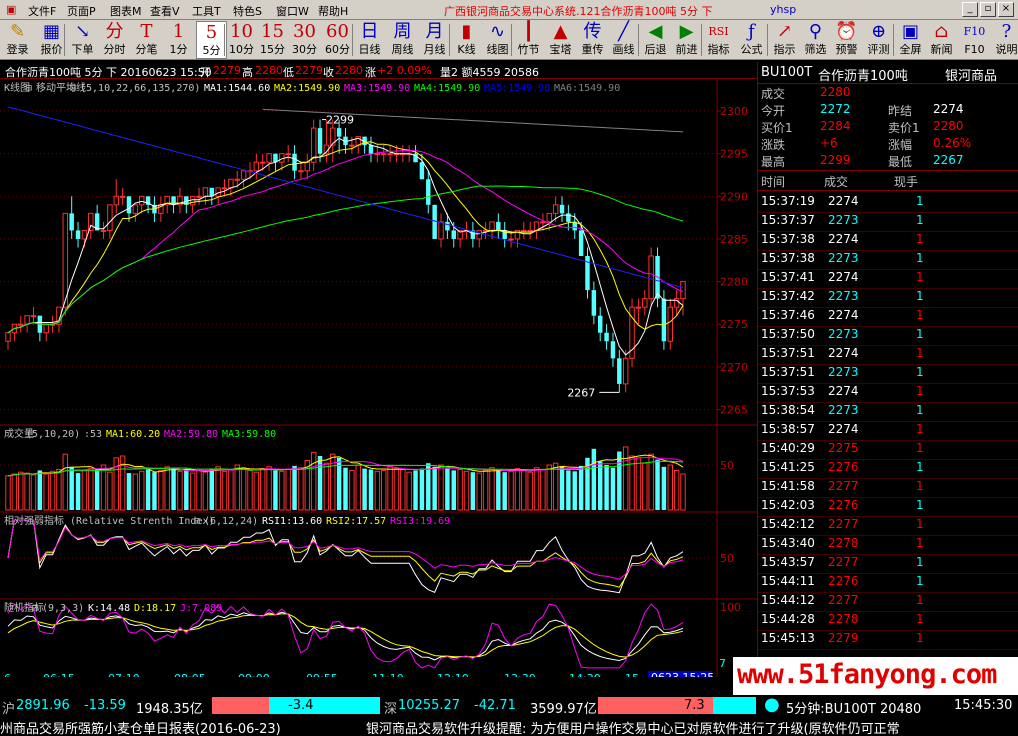 Image resolution: width=1018 pixels, height=736 pixels. I want to click on toolbar-button-说明: ? 说明, so click(1004, 40).